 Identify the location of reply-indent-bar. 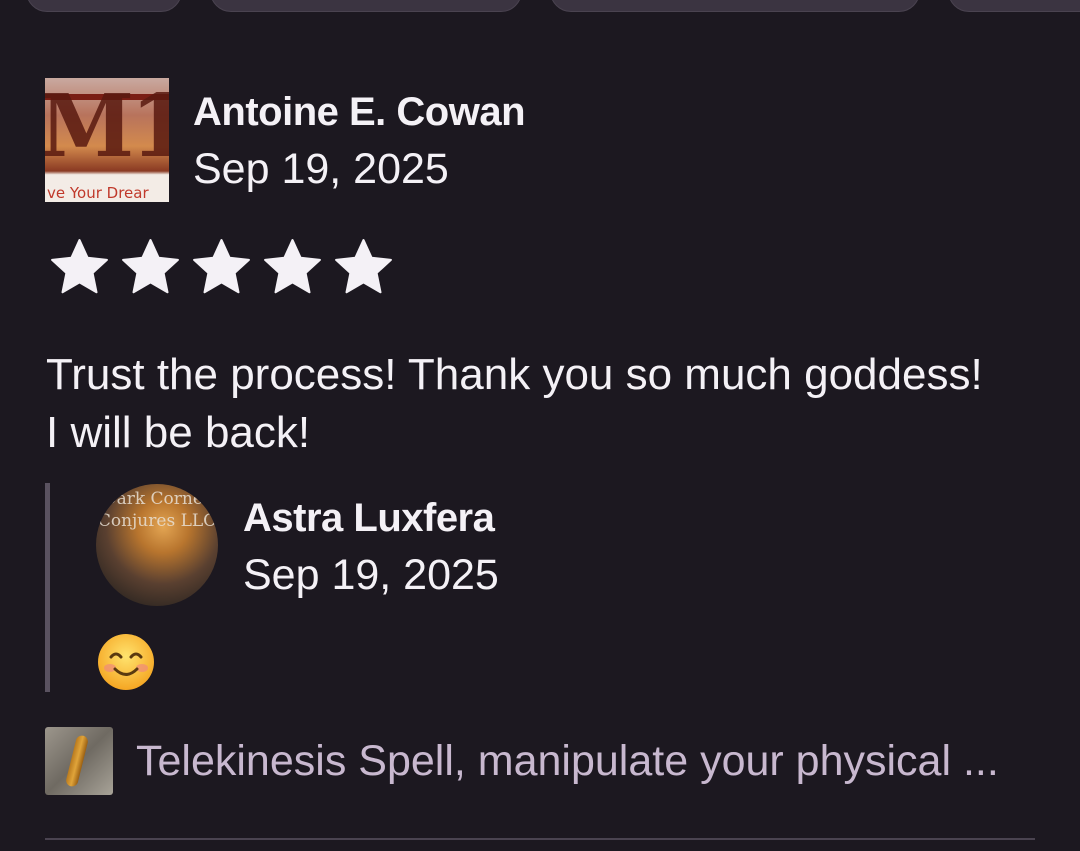
(47, 587).